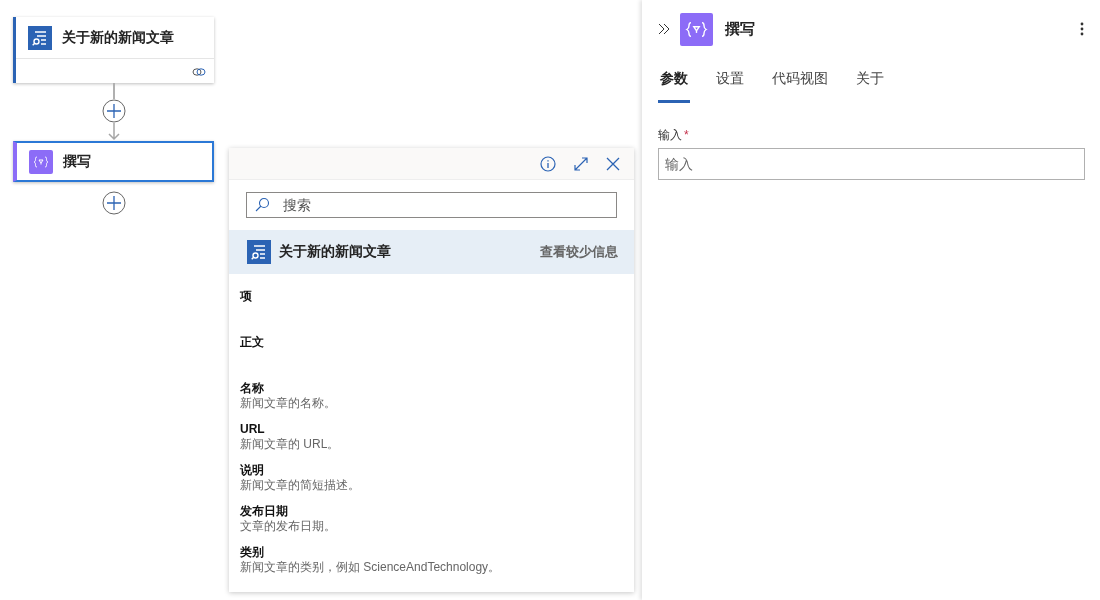 The height and width of the screenshot is (600, 1100). I want to click on token-item: 名称 新闻文章的名称。, so click(431, 396).